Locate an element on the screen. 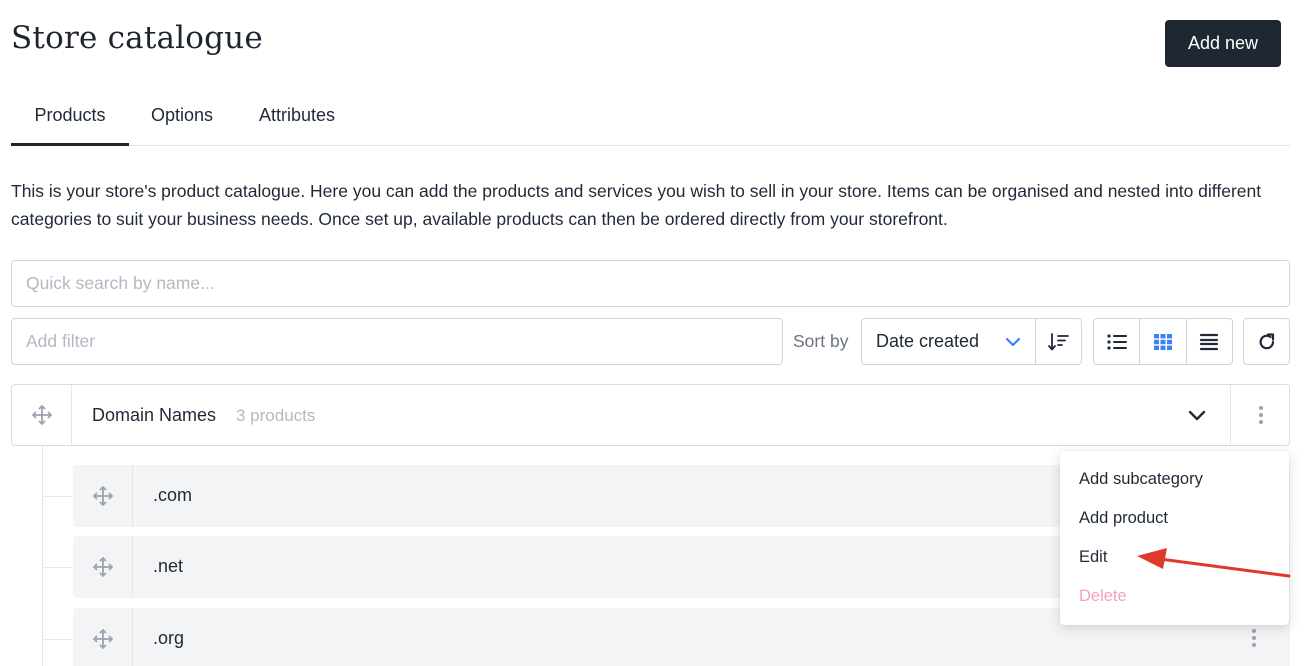  sort-label: Sort by is located at coordinates (821, 341).